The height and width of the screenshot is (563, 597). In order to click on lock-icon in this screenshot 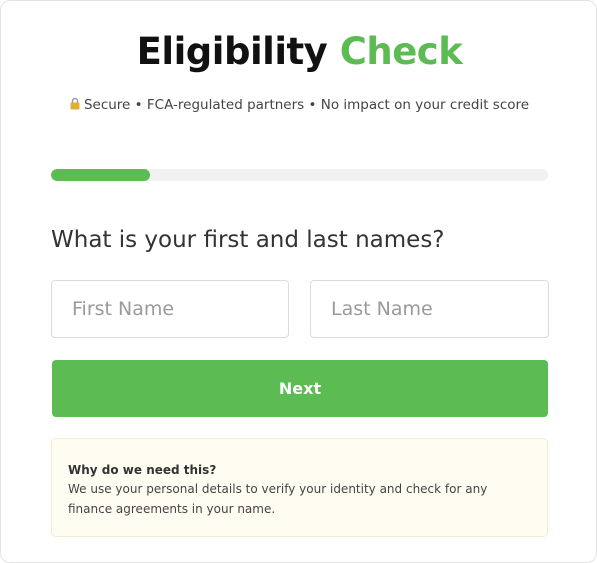, I will do `click(75, 103)`.